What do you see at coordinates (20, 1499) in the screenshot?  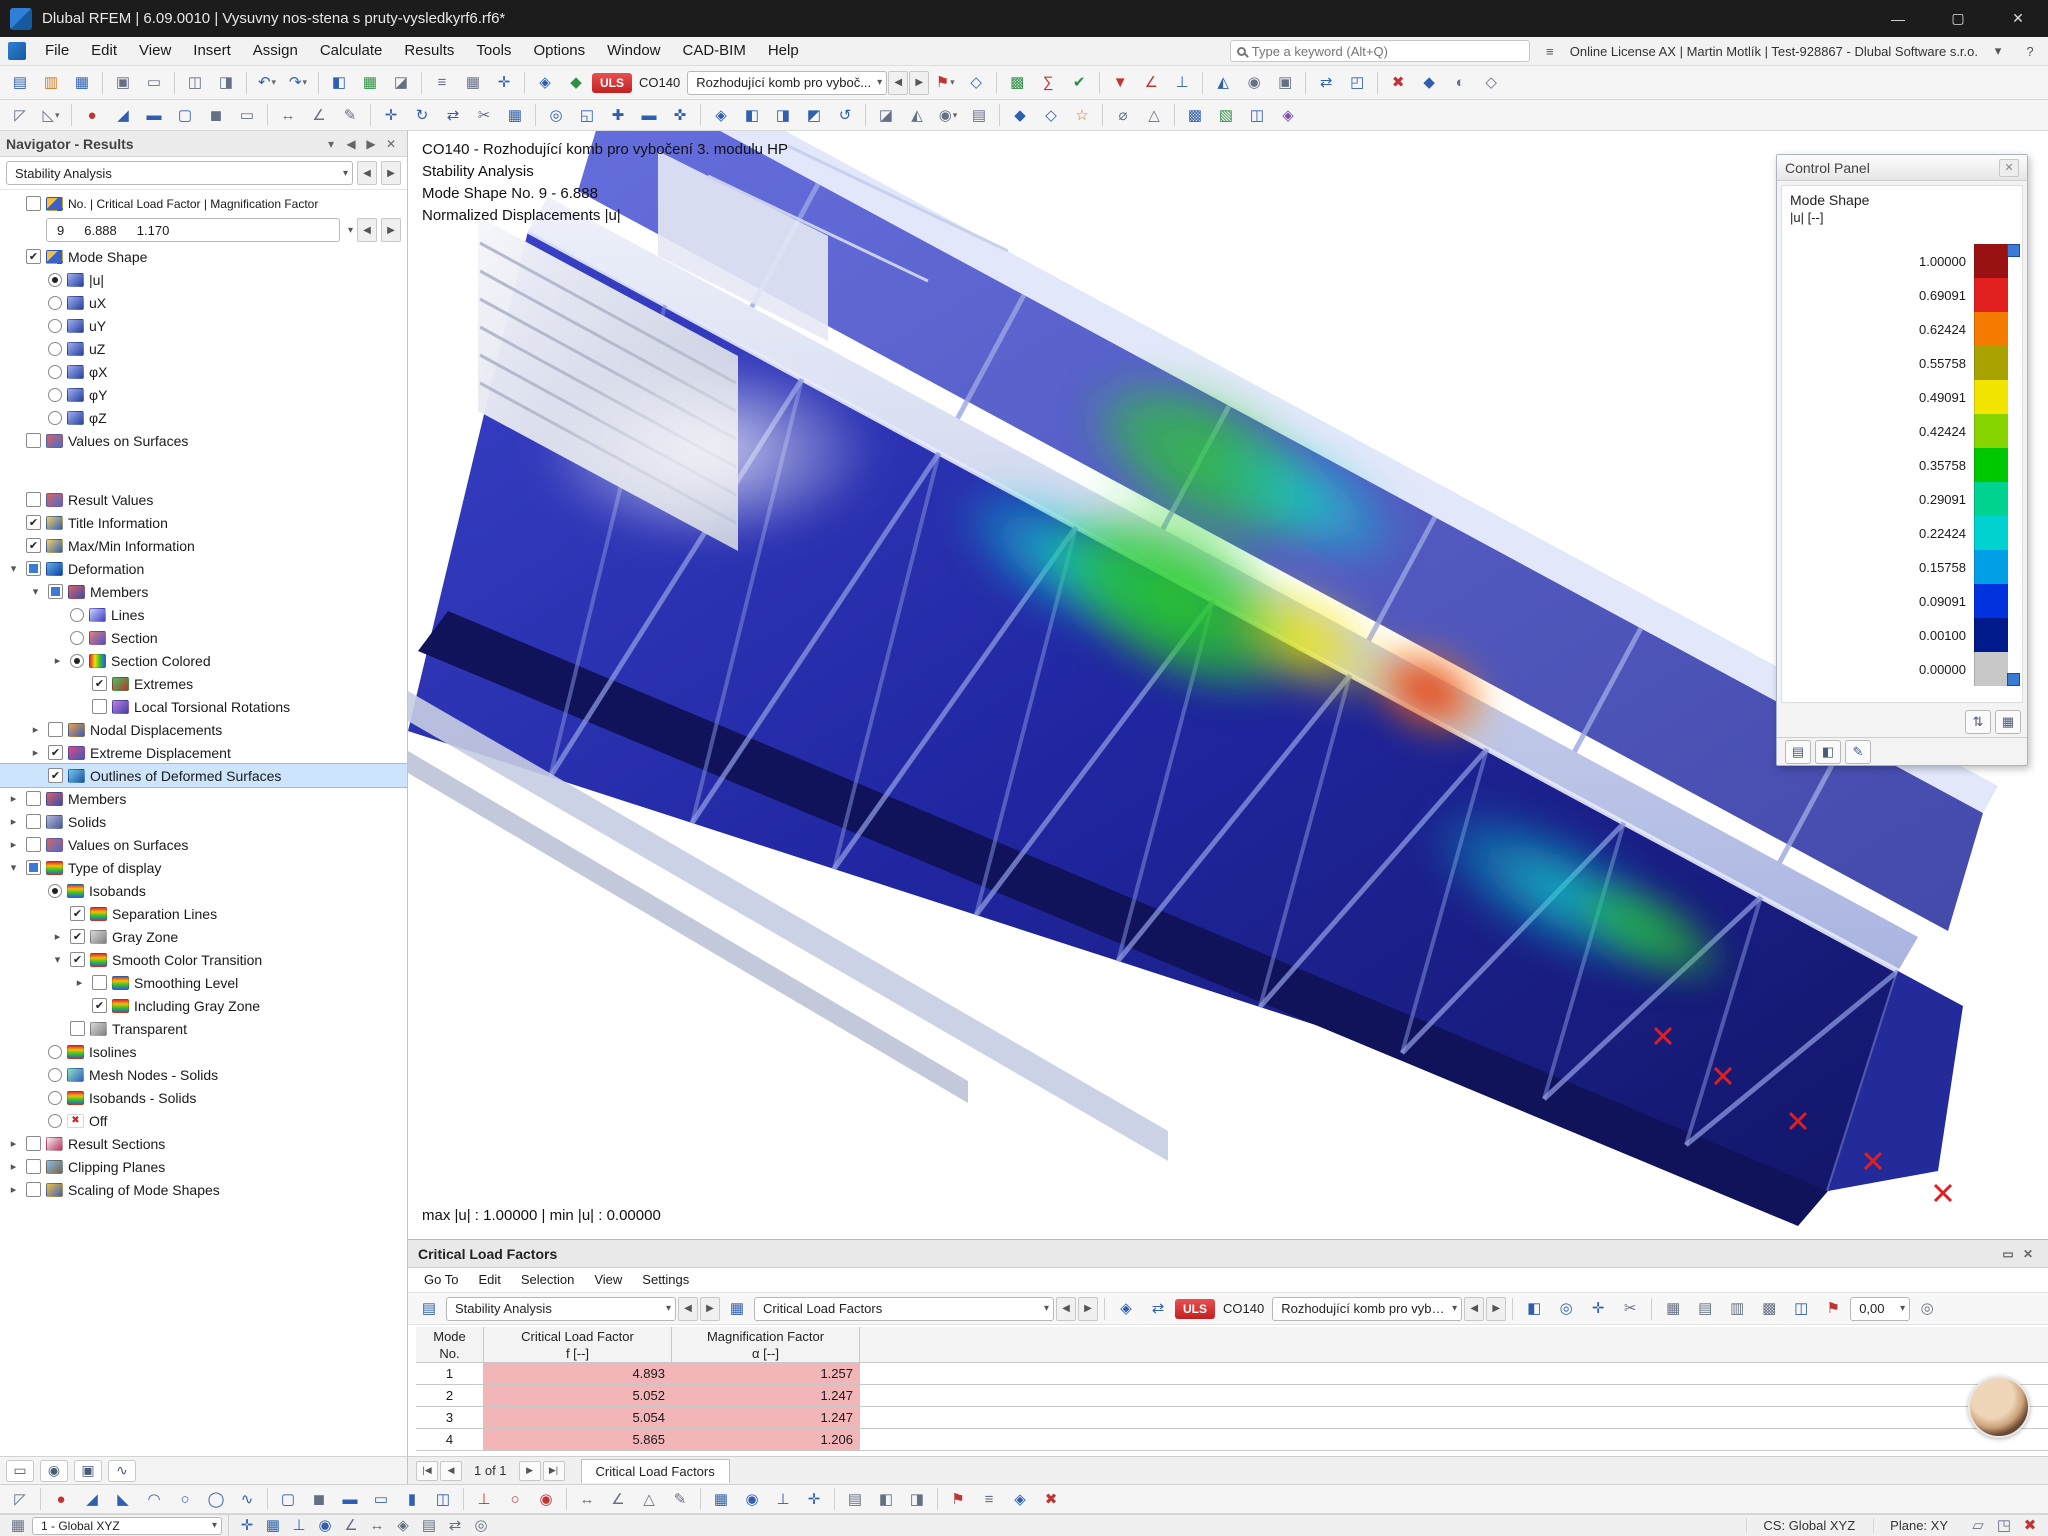 I see `edit-select-button: ◸` at bounding box center [20, 1499].